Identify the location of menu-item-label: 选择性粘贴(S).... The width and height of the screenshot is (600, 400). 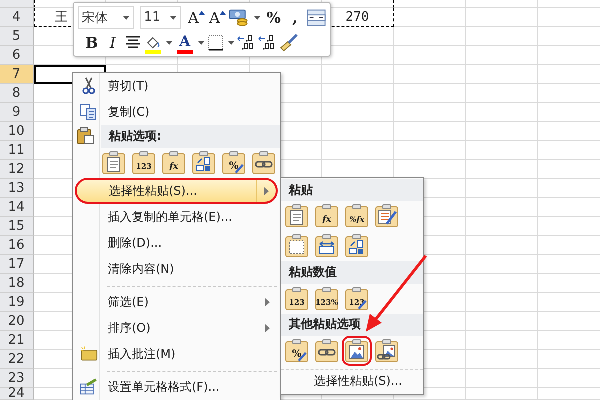
(153, 191).